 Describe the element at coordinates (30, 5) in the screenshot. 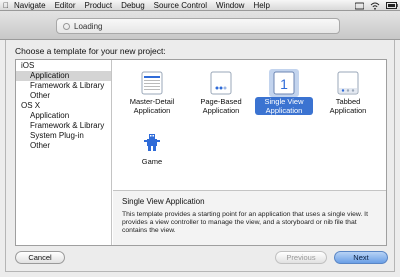

I see `menu-navigate: Navigate` at that location.